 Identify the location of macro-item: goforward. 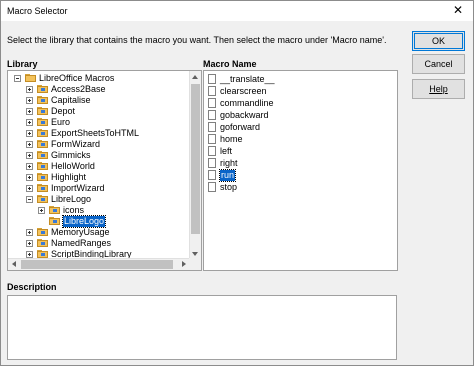
(298, 127).